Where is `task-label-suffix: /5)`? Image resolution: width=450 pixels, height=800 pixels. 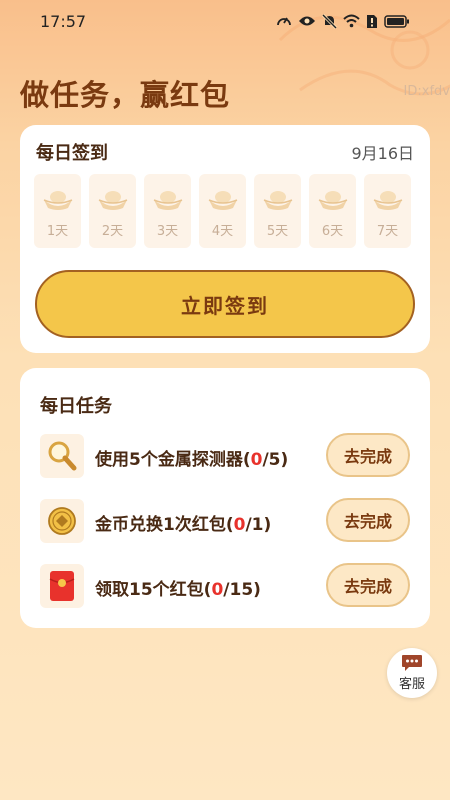 task-label-suffix: /5) is located at coordinates (275, 460).